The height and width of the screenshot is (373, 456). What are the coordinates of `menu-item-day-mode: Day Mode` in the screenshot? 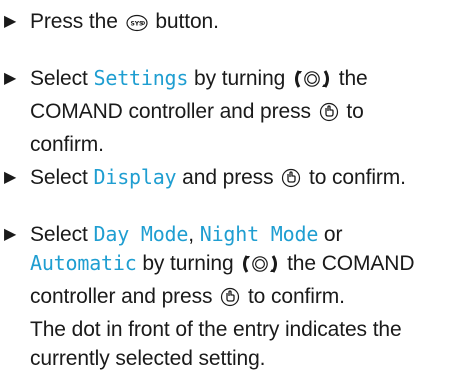 It's located at (141, 234).